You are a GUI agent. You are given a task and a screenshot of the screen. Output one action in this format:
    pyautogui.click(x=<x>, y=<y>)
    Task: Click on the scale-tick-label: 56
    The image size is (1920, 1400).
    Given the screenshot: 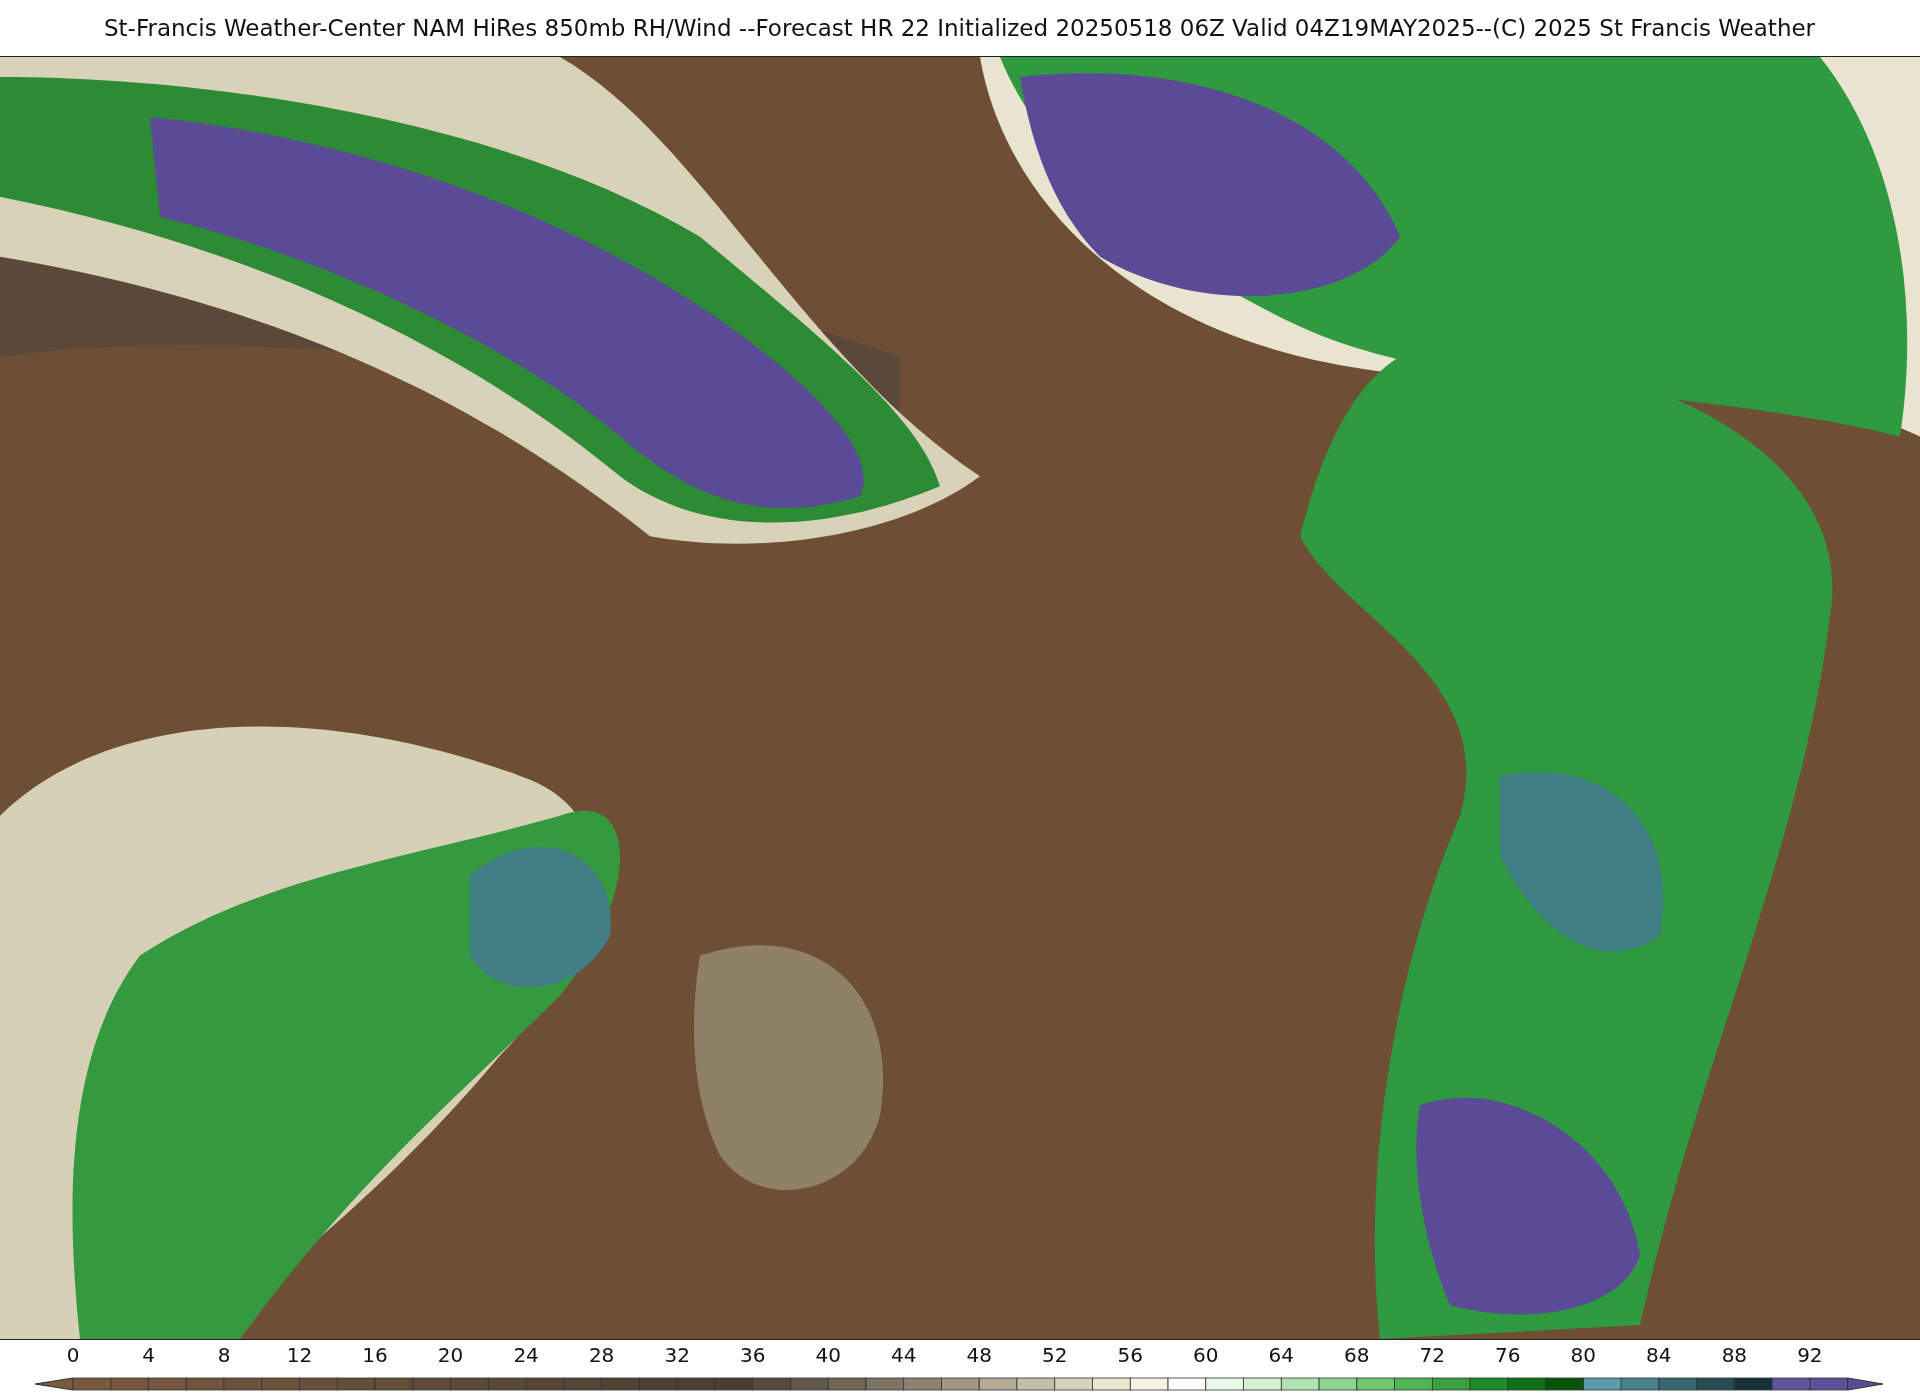 What is the action you would take?
    pyautogui.click(x=1130, y=1355)
    